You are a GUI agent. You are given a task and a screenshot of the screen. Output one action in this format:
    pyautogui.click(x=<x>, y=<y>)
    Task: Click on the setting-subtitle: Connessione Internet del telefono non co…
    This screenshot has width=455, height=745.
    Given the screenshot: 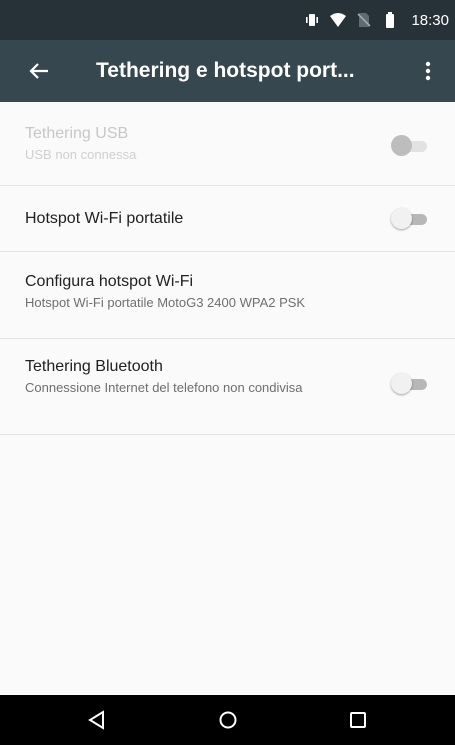 What is the action you would take?
    pyautogui.click(x=164, y=387)
    